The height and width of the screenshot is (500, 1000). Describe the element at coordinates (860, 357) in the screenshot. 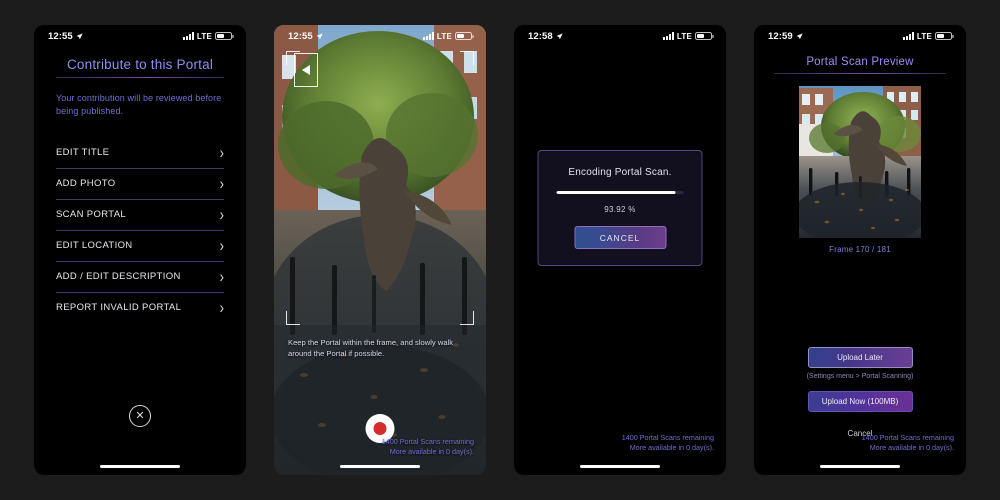

I see `upload-later-button: Upload Later` at that location.